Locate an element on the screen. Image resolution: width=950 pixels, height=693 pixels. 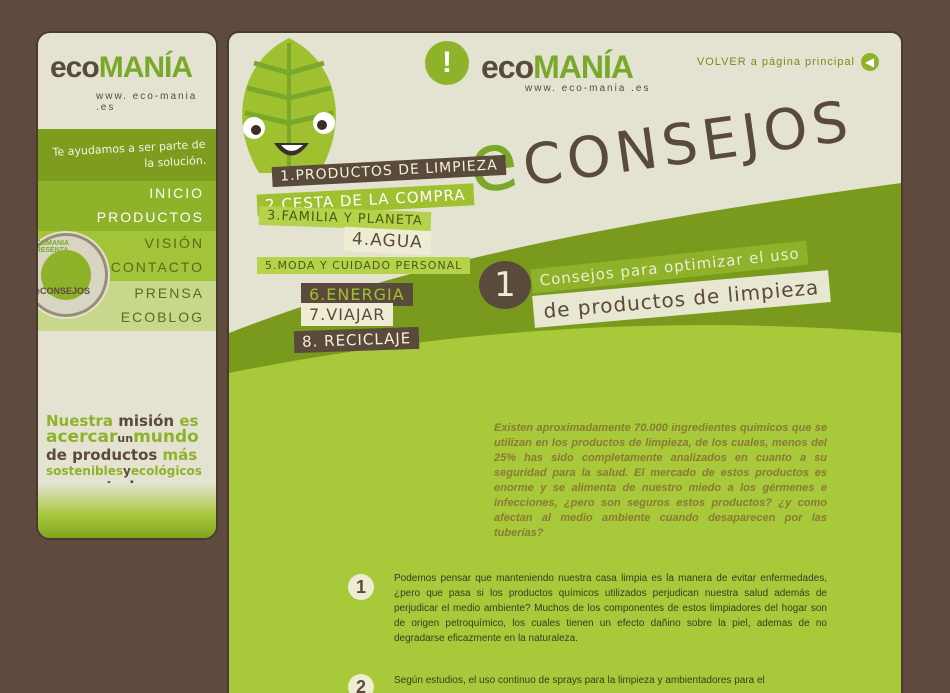
mission-word: y is located at coordinates (127, 471).